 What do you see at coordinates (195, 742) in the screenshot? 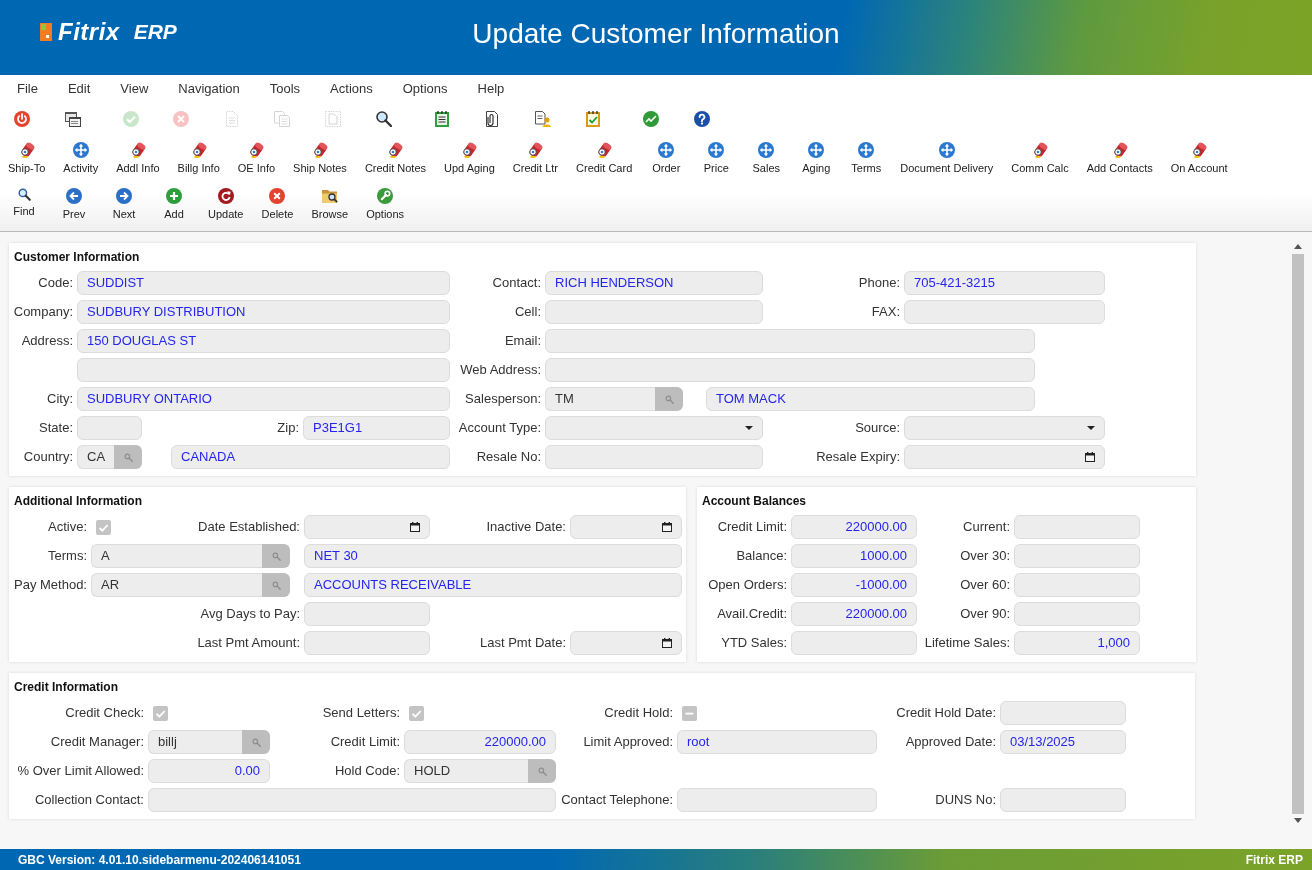
I see `input-field: billj` at bounding box center [195, 742].